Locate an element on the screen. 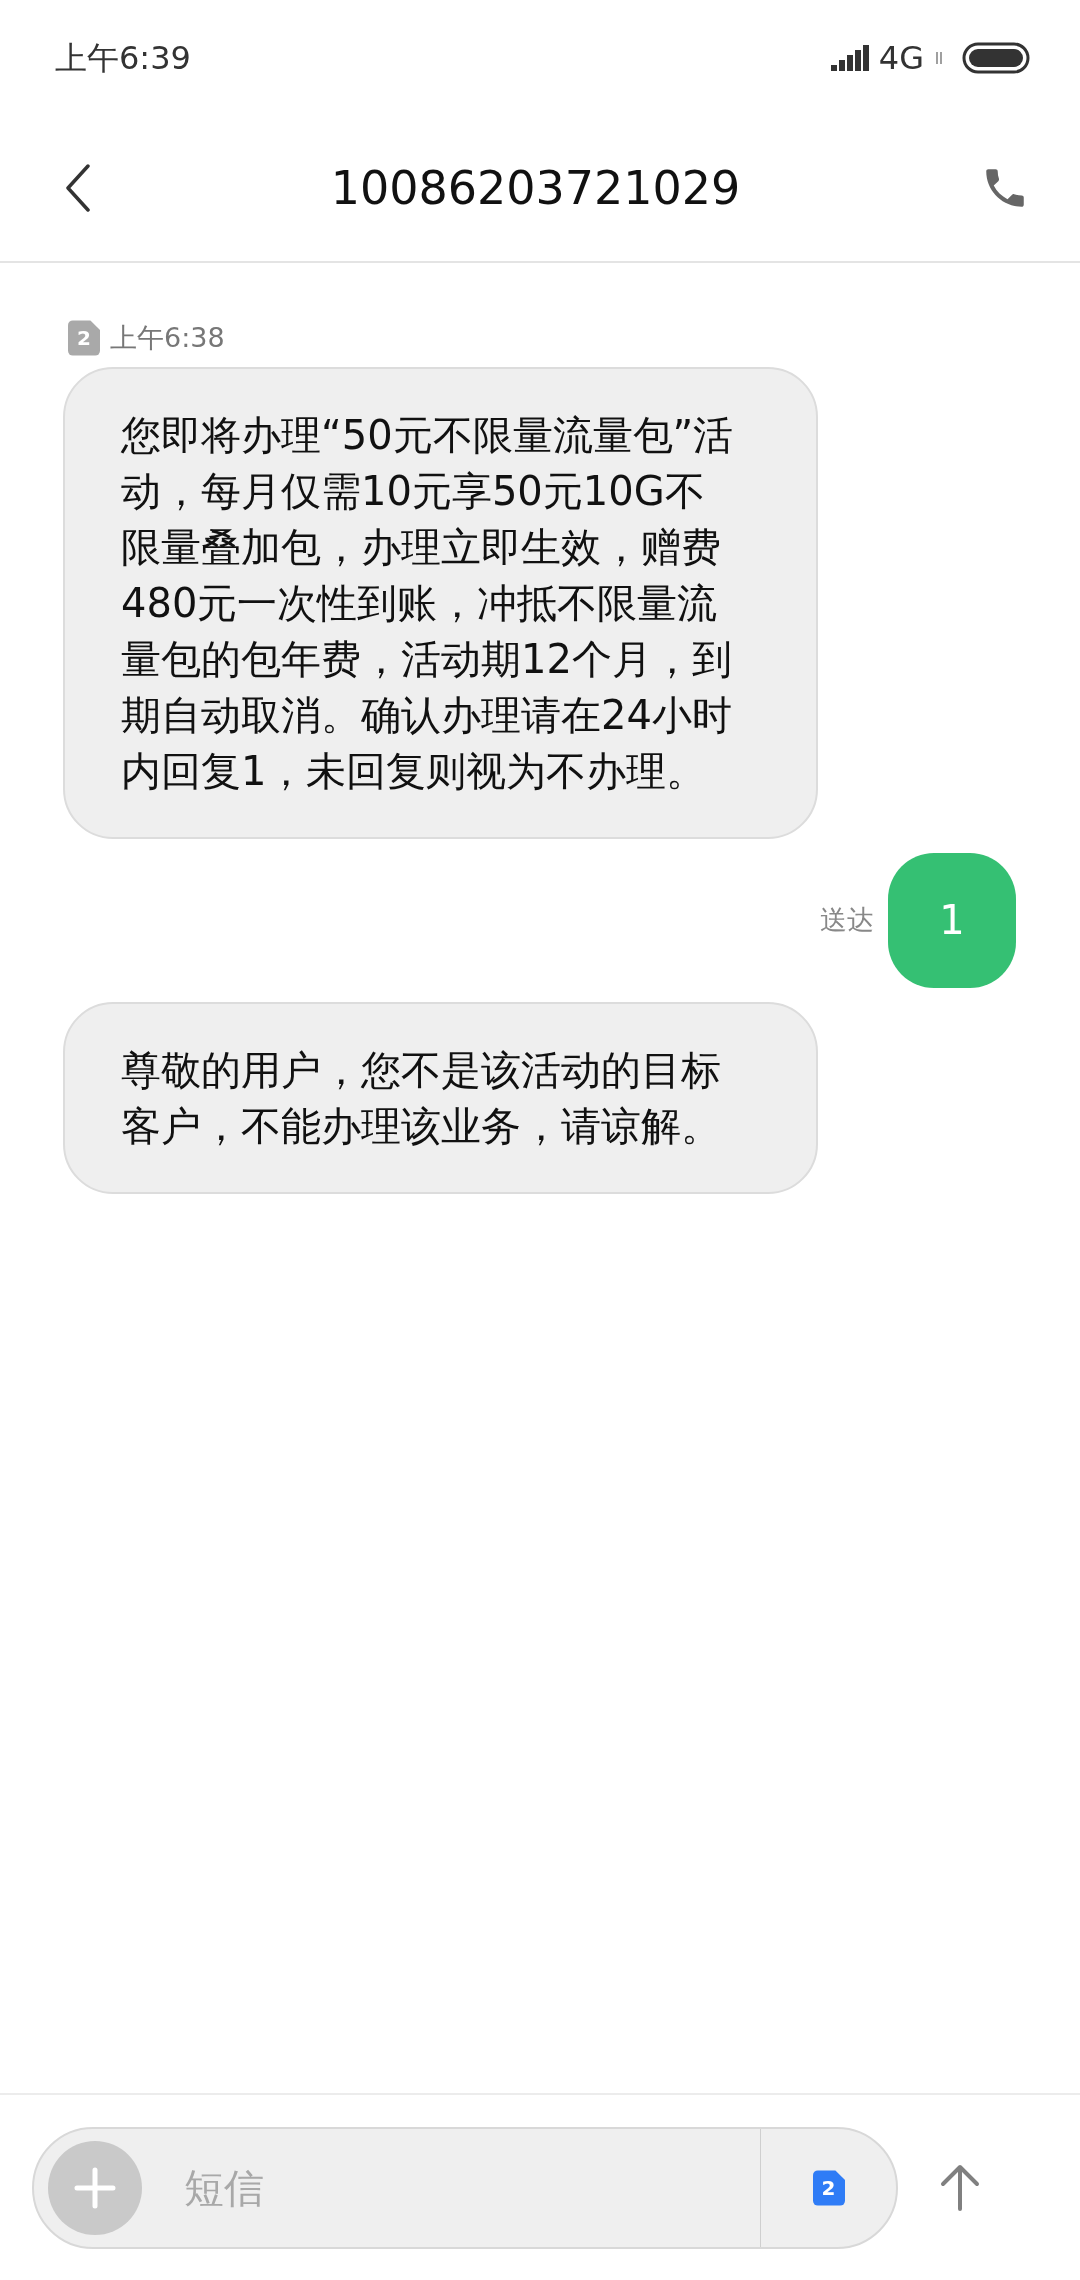  data-arrows-icon is located at coordinates (939, 57).